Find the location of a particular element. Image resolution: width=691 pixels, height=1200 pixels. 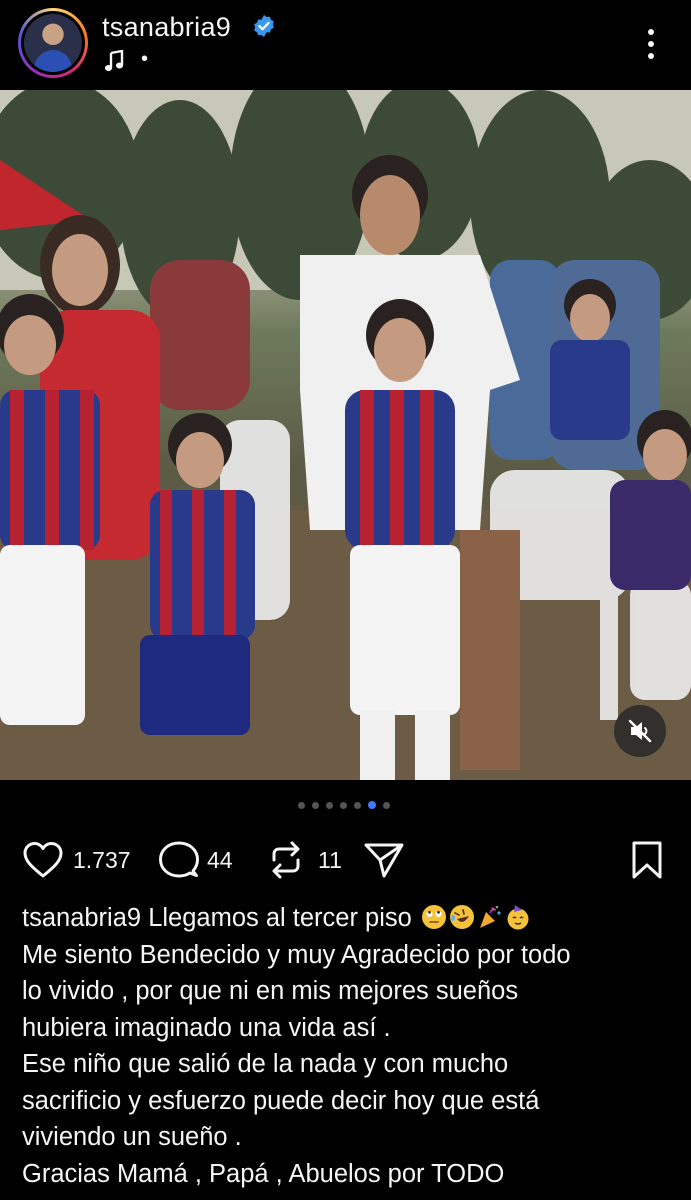

caption-line: viviendo un sueño . is located at coordinates (132, 1137).